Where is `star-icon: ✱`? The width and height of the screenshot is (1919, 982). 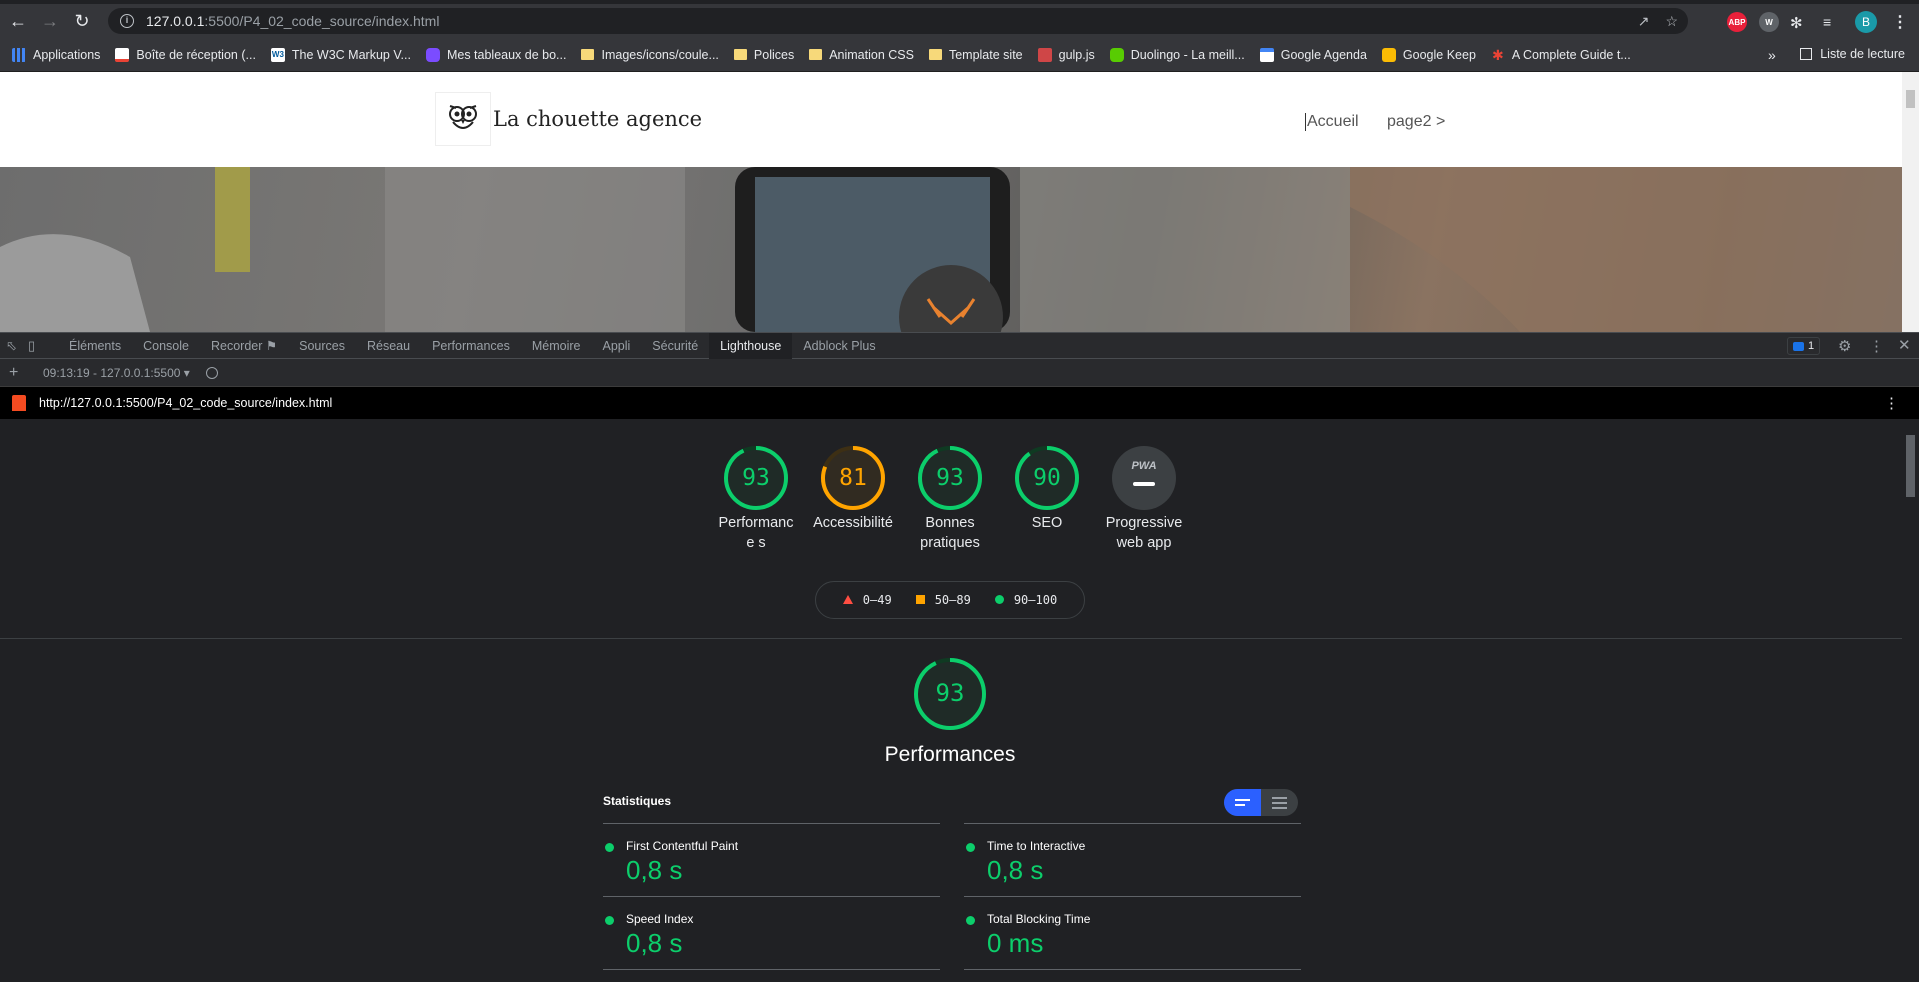
star-icon: ✱ is located at coordinates (1498, 54).